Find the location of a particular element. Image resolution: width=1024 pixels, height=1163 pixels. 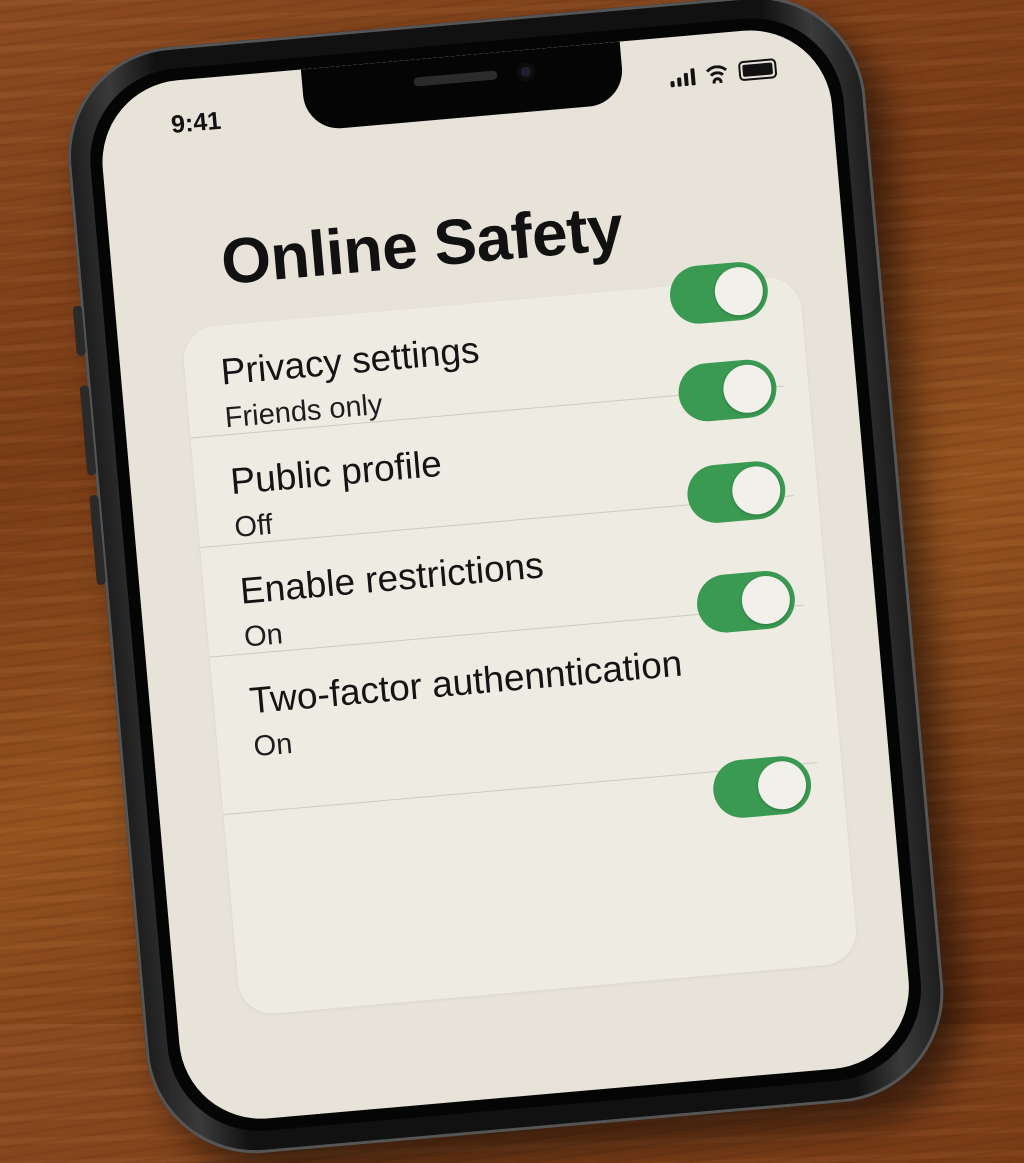

wifi-icon is located at coordinates (717, 74).